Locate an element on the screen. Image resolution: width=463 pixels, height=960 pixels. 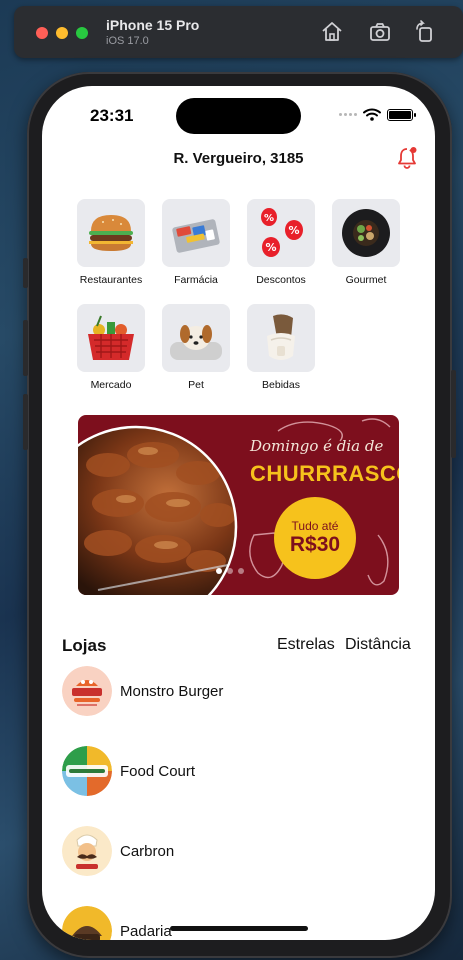
promo-price: R$30 is located at coordinates (315, 544).